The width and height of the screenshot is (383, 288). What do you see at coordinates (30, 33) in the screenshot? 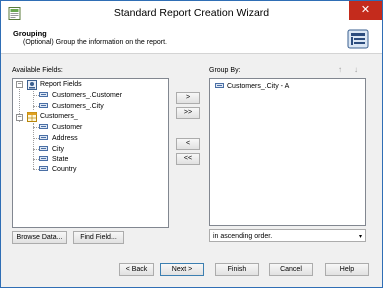
I see `step-title: Grouping` at bounding box center [30, 33].